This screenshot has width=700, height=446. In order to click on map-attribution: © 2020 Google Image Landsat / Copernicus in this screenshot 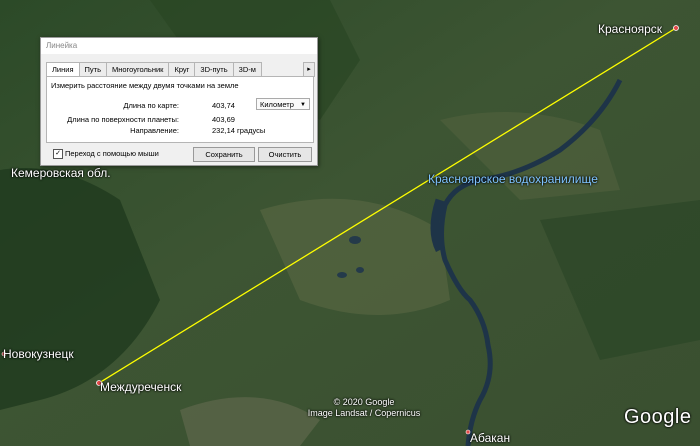, I will do `click(364, 408)`.